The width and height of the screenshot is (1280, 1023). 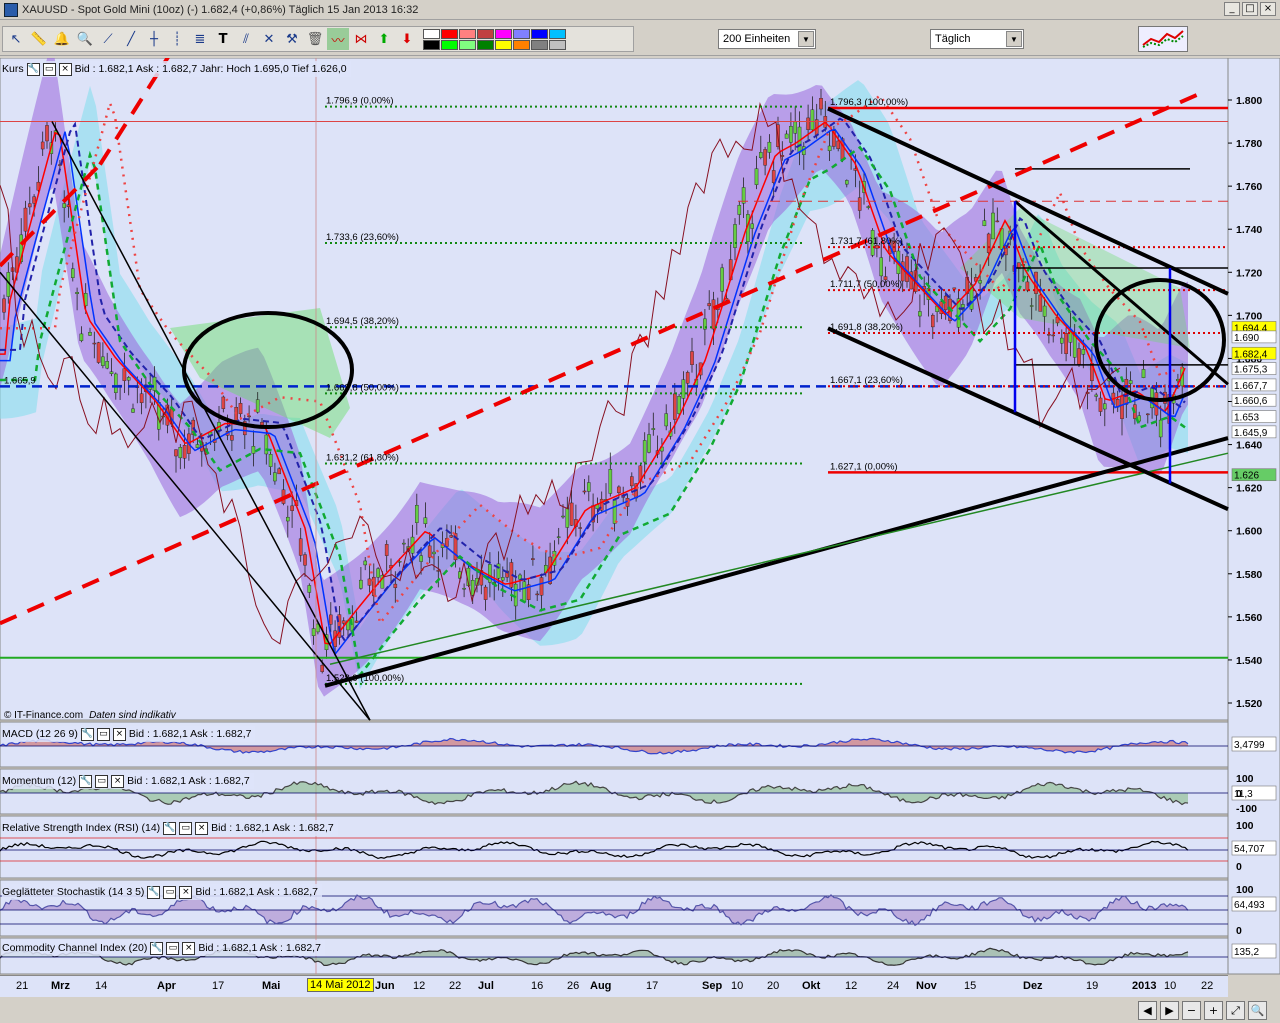 What do you see at coordinates (85, 39) in the screenshot?
I see `zoom-icon: 🔍` at bounding box center [85, 39].